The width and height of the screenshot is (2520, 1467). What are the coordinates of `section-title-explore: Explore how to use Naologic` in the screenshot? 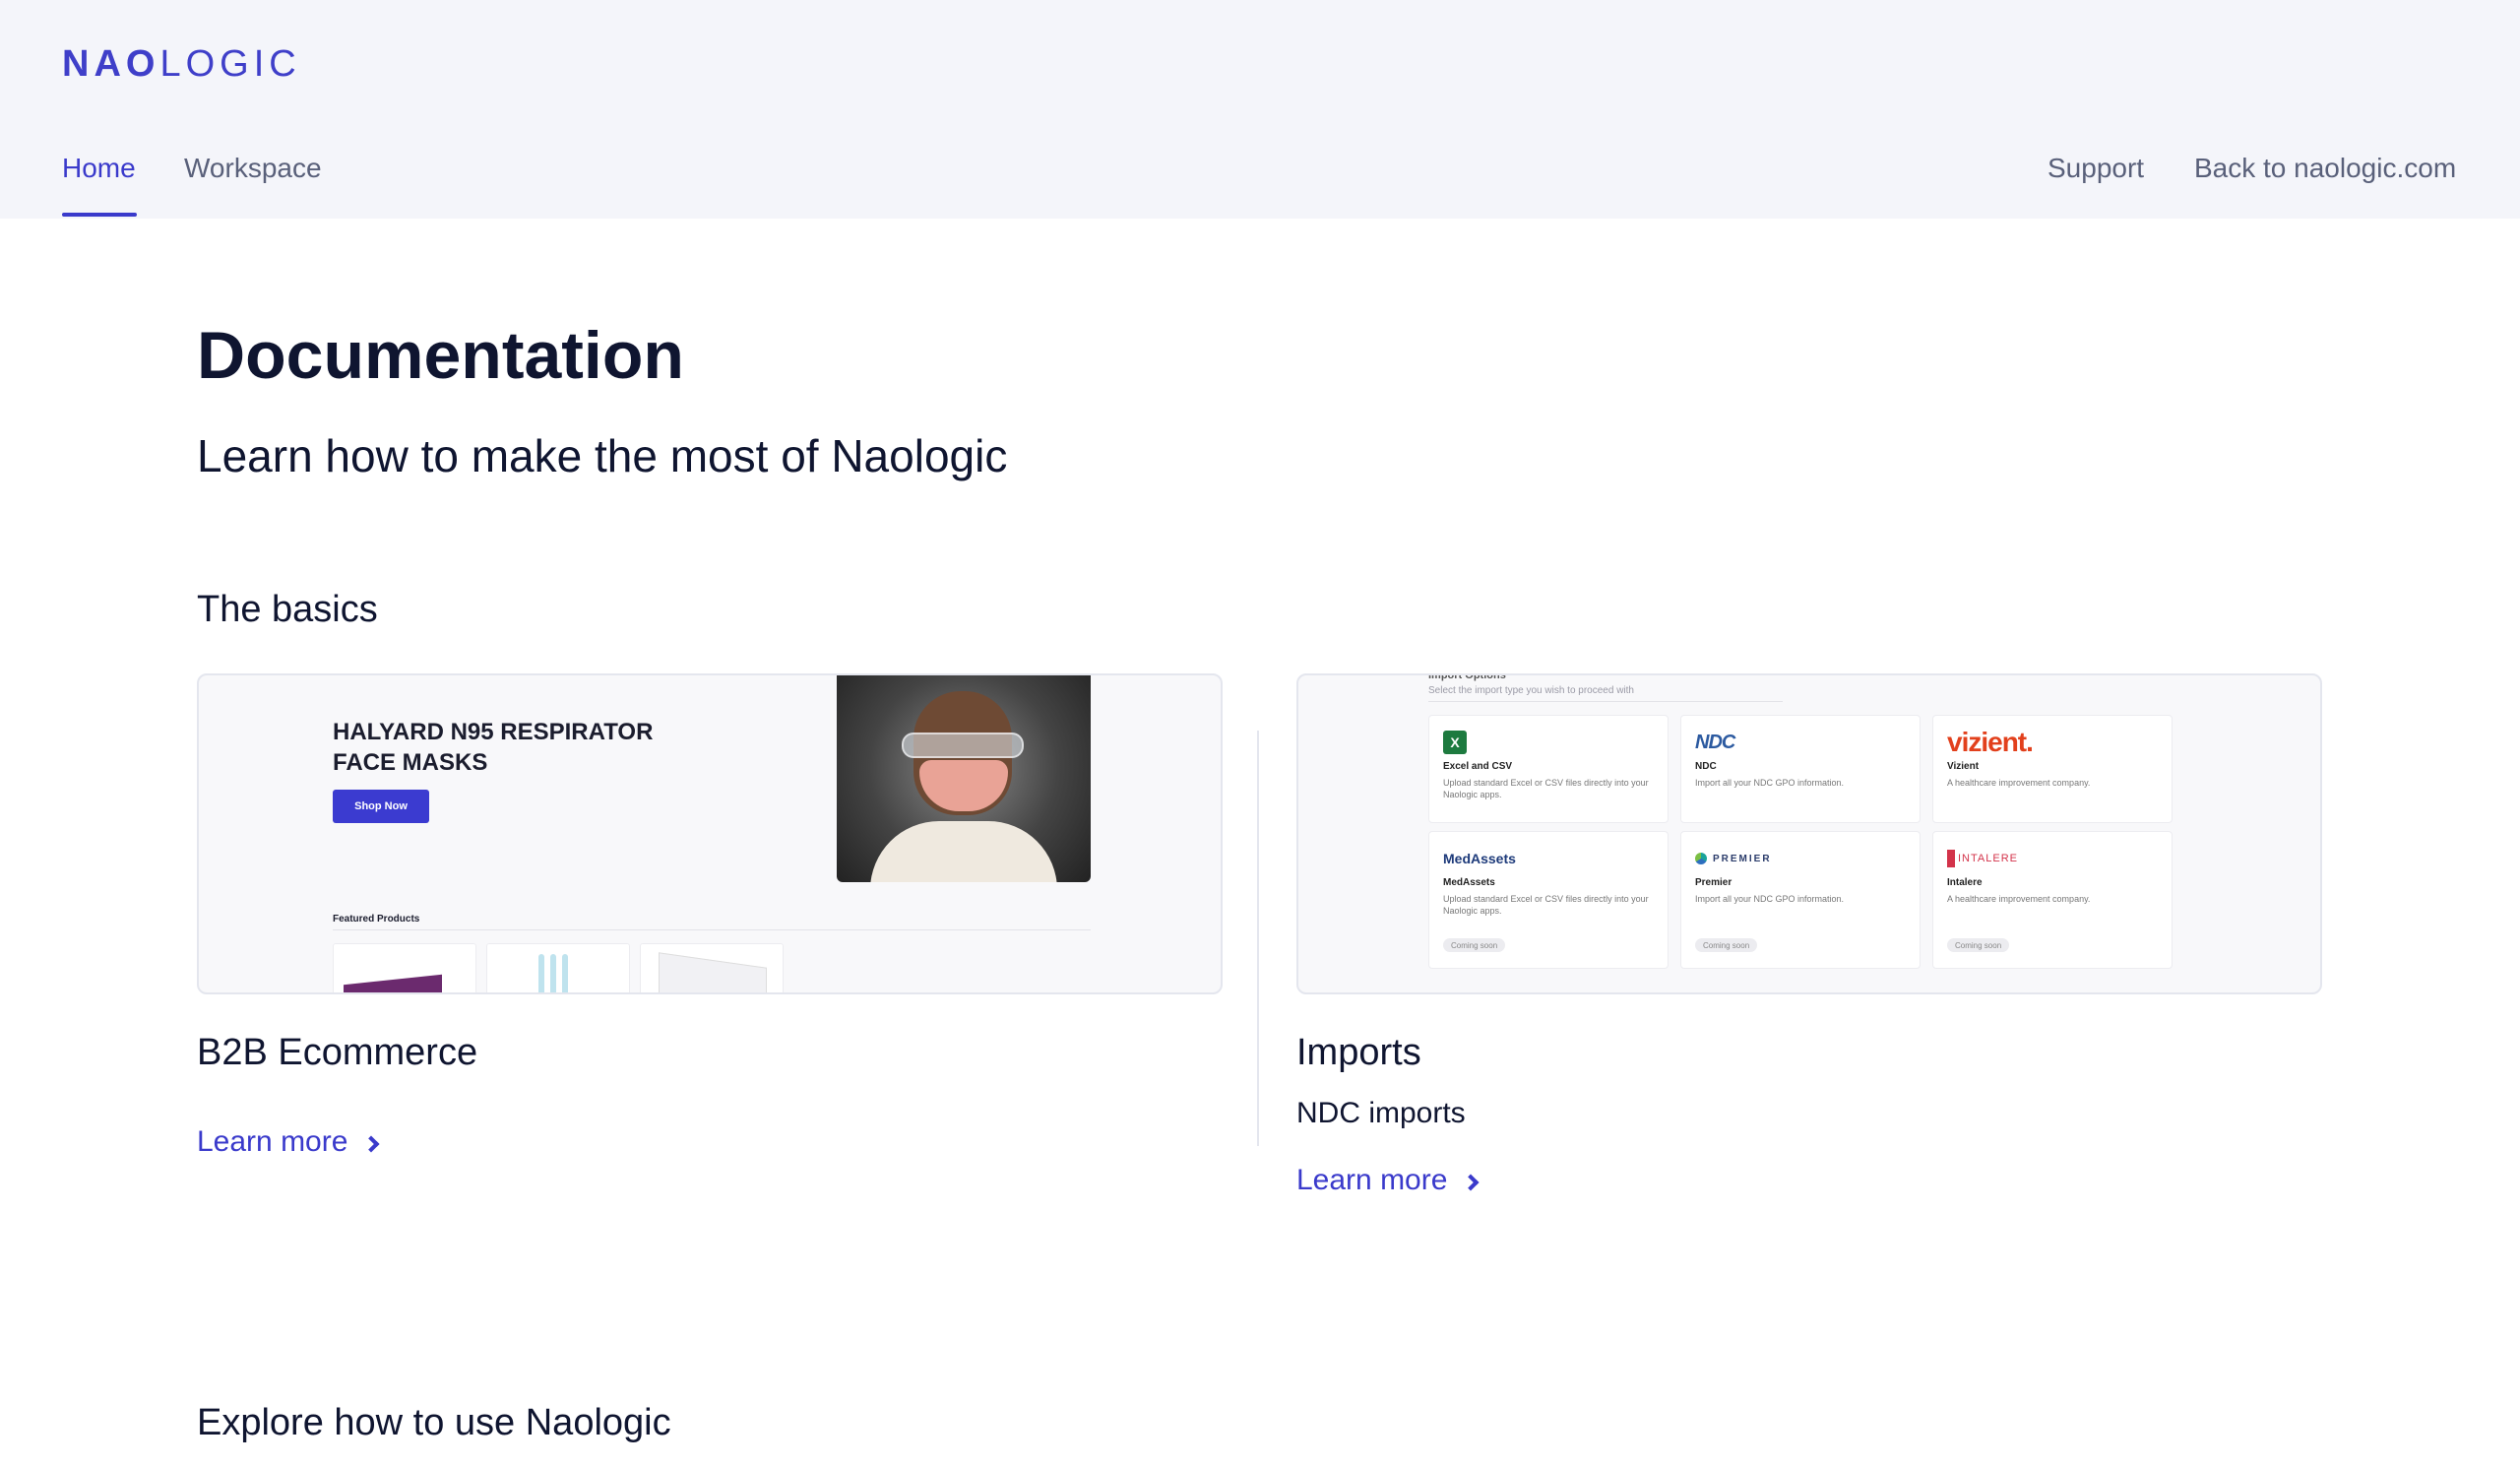 It's located at (434, 1422).